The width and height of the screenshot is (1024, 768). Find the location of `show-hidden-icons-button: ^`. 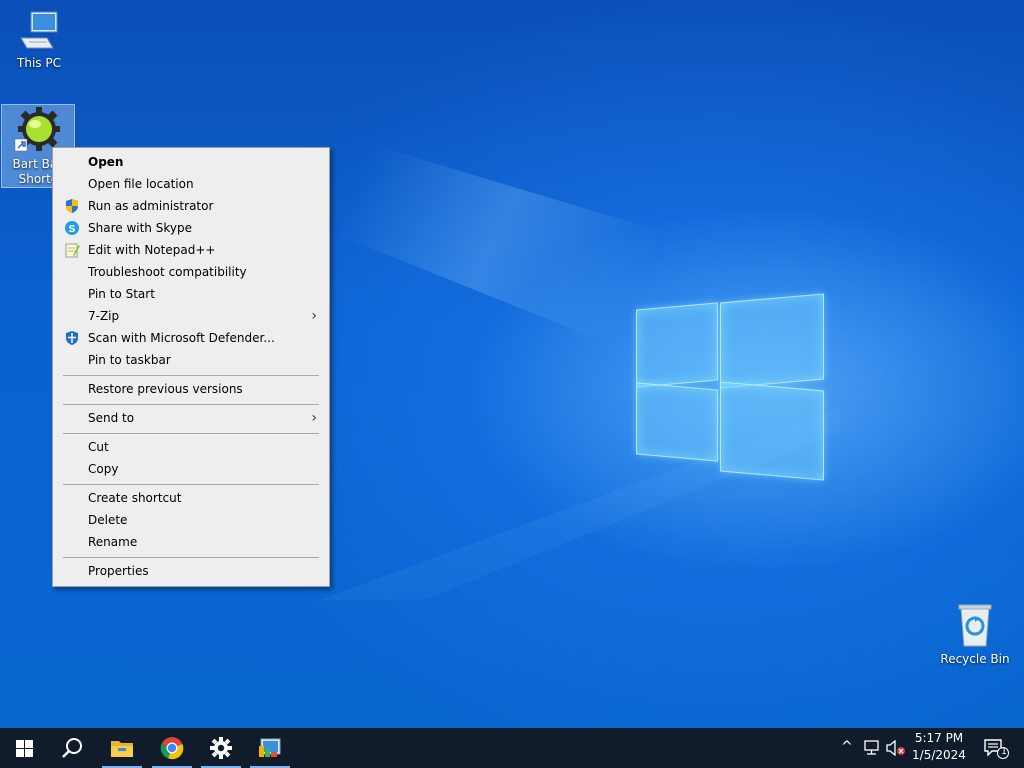

show-hidden-icons-button: ^ is located at coordinates (847, 748).